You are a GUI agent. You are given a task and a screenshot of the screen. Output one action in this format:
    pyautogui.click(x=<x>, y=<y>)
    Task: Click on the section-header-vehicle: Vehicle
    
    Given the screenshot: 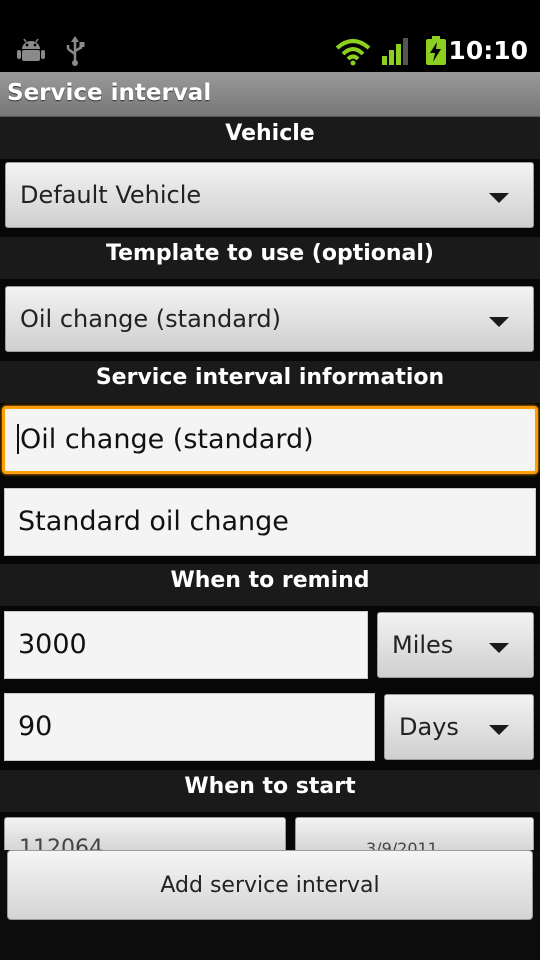 What is the action you would take?
    pyautogui.click(x=270, y=138)
    